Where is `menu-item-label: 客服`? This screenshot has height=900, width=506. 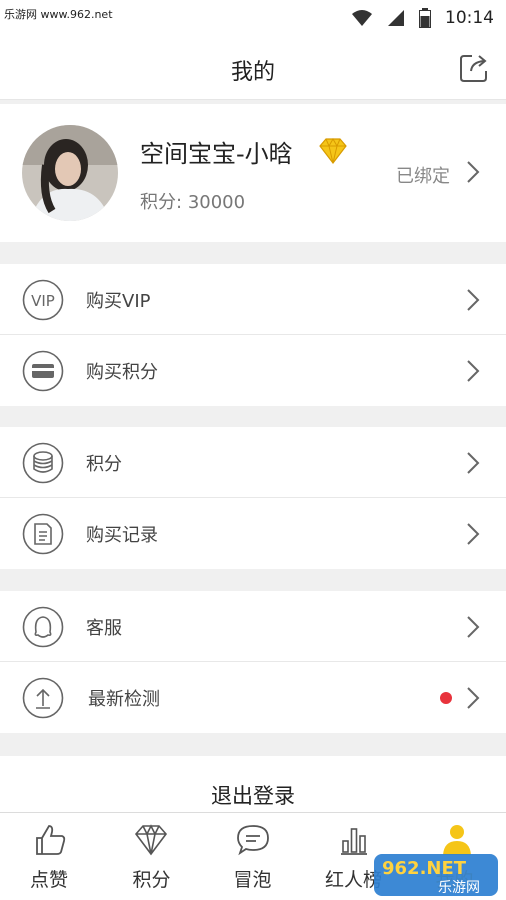 menu-item-label: 客服 is located at coordinates (104, 628).